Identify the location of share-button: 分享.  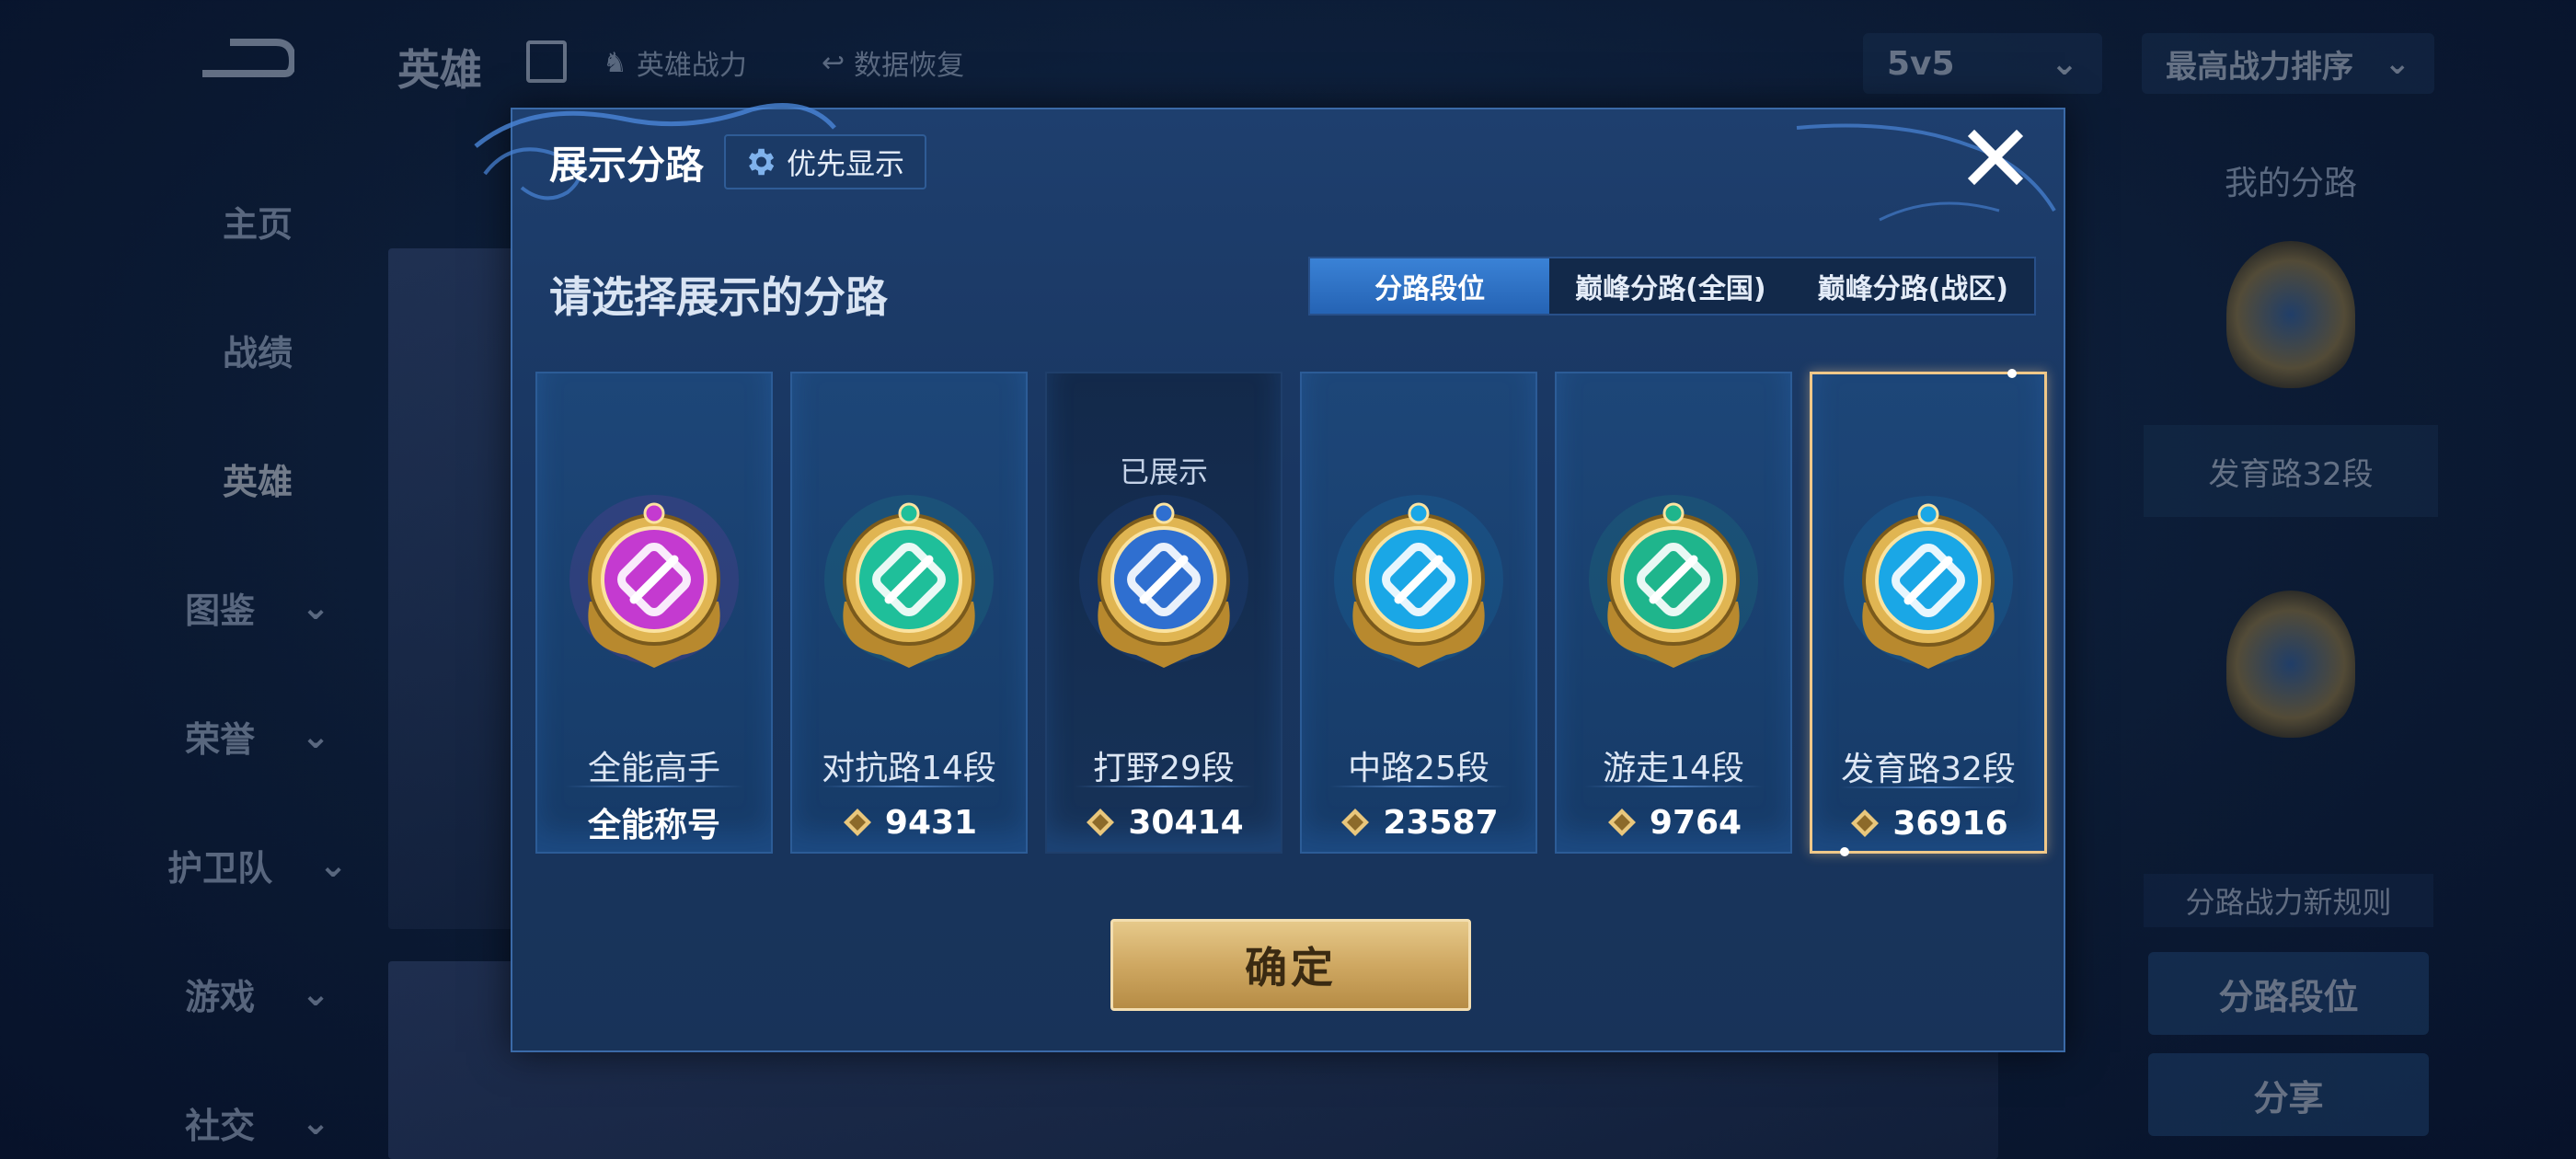
(2288, 1094).